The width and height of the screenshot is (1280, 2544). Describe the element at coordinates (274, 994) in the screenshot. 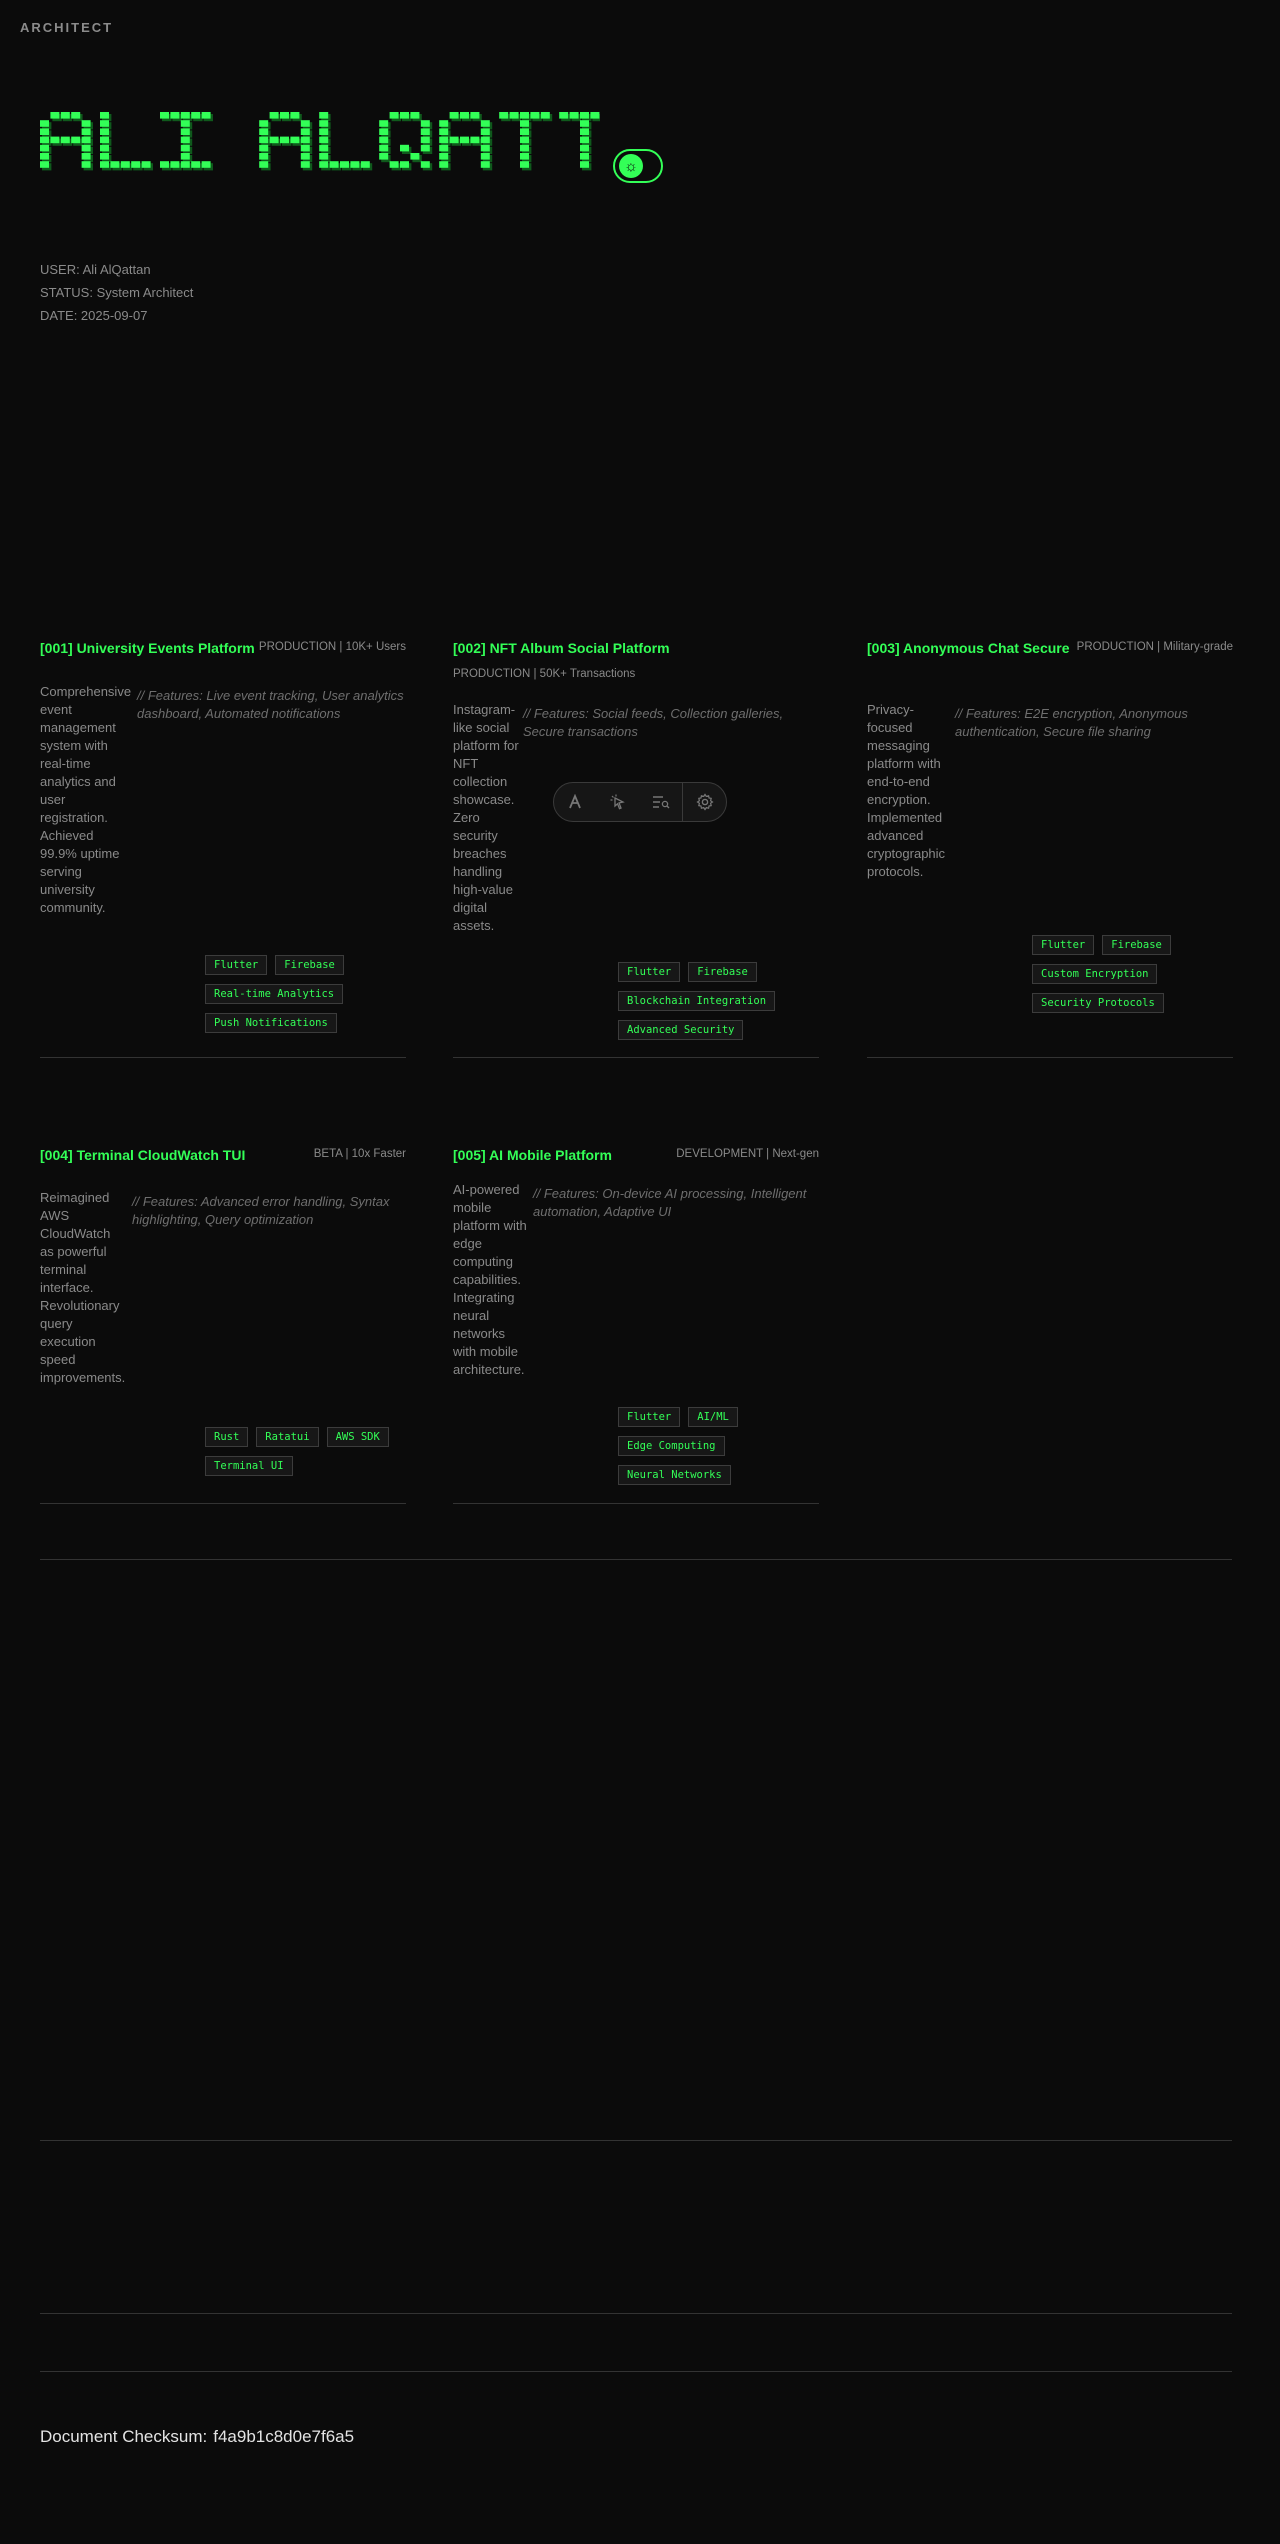

I see `tag: Real-time Analytics` at that location.